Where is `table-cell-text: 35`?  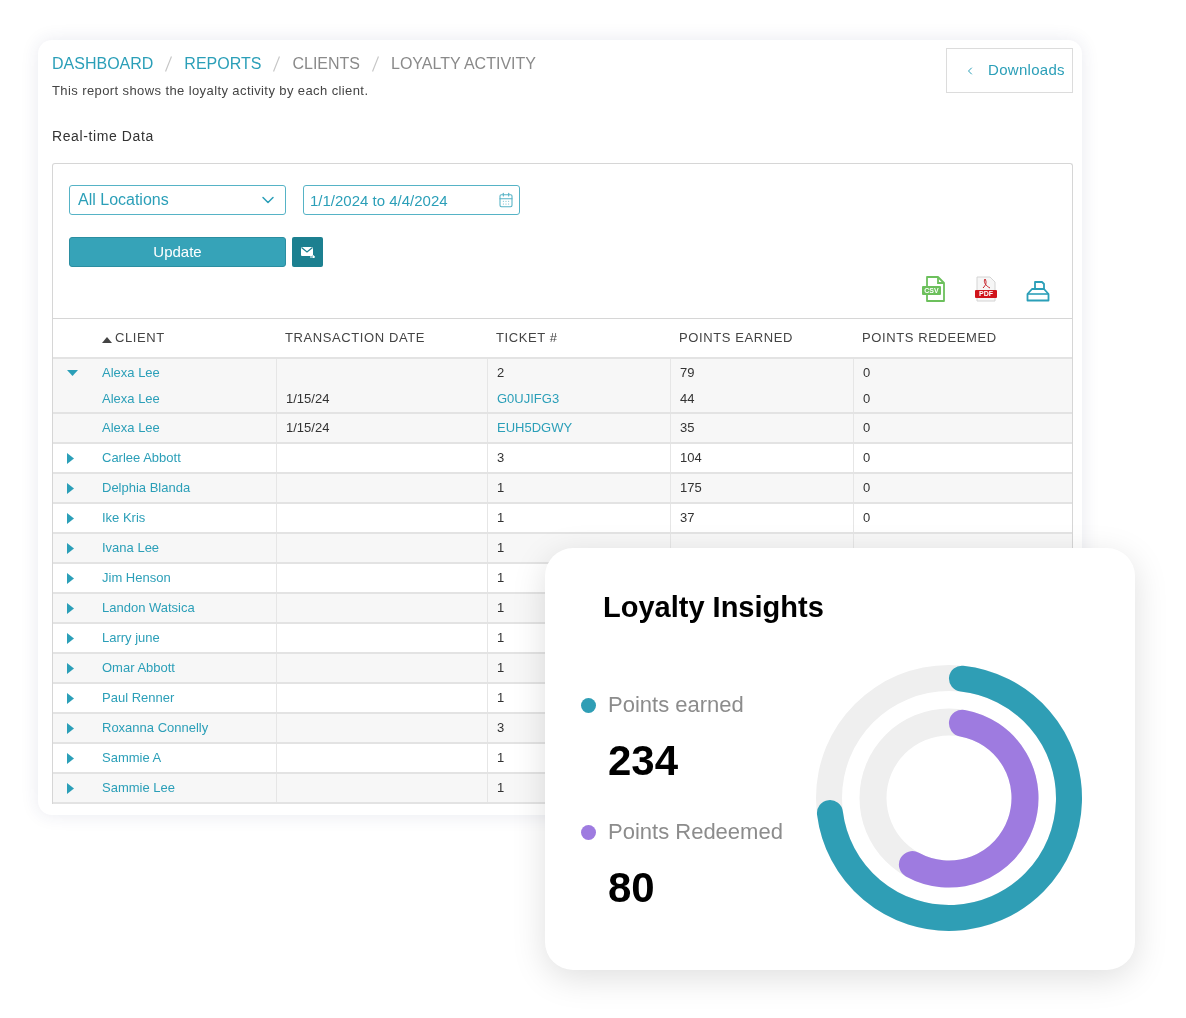 table-cell-text: 35 is located at coordinates (687, 428).